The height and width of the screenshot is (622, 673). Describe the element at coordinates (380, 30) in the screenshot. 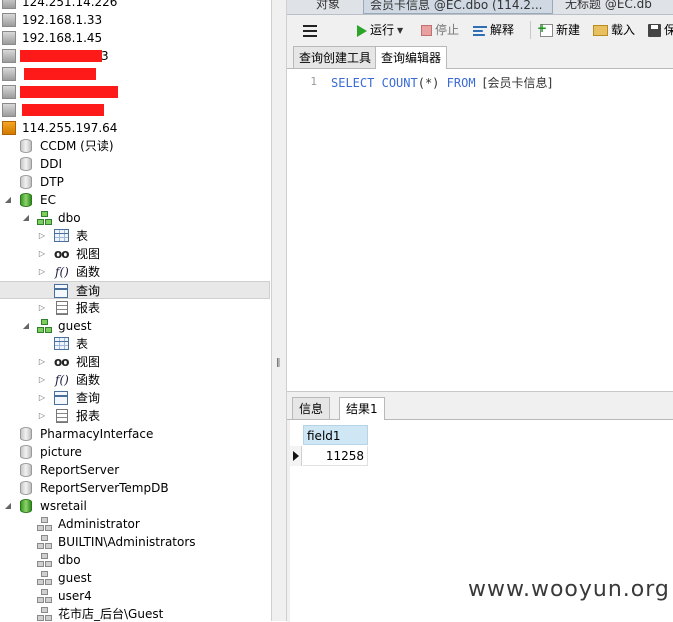

I see `run-button: 运行 ▼` at that location.